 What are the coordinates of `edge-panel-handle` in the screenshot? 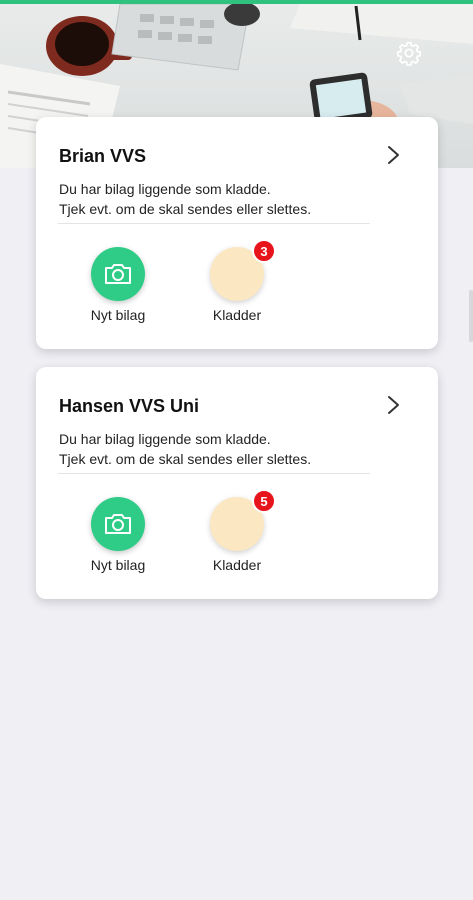 It's located at (471, 316).